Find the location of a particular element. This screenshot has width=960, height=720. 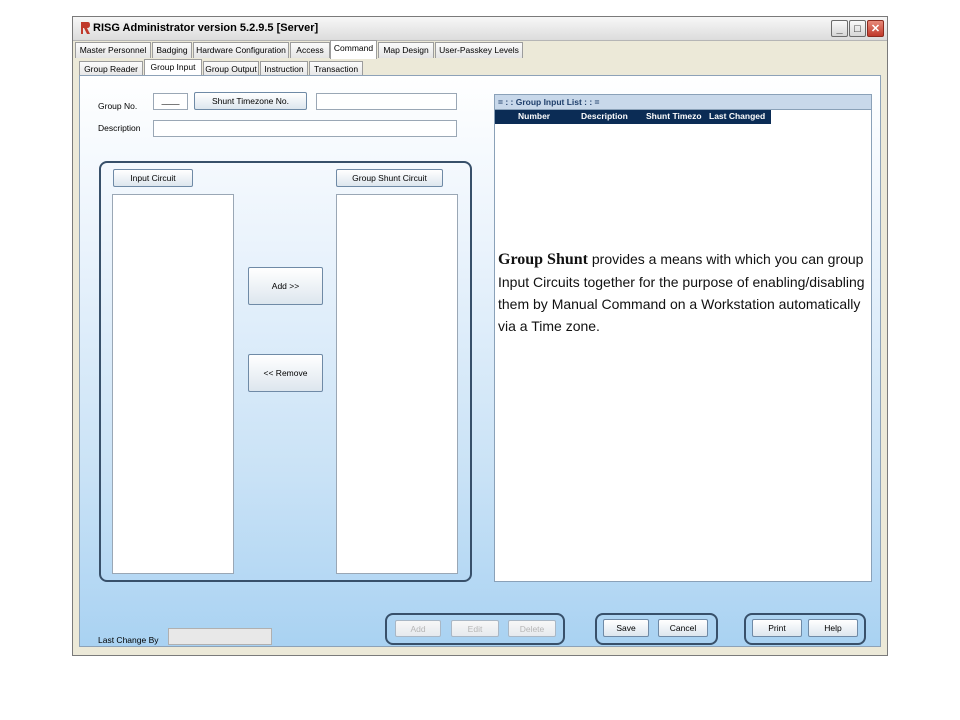

cancel-button: Cancel is located at coordinates (683, 628).